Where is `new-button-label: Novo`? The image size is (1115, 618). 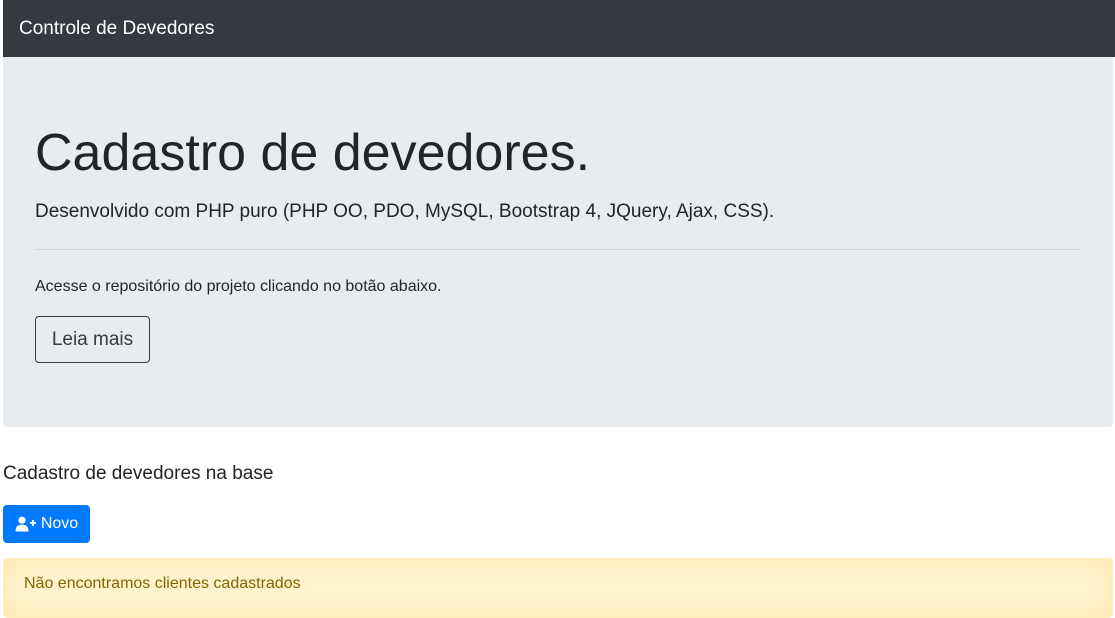
new-button-label: Novo is located at coordinates (59, 523).